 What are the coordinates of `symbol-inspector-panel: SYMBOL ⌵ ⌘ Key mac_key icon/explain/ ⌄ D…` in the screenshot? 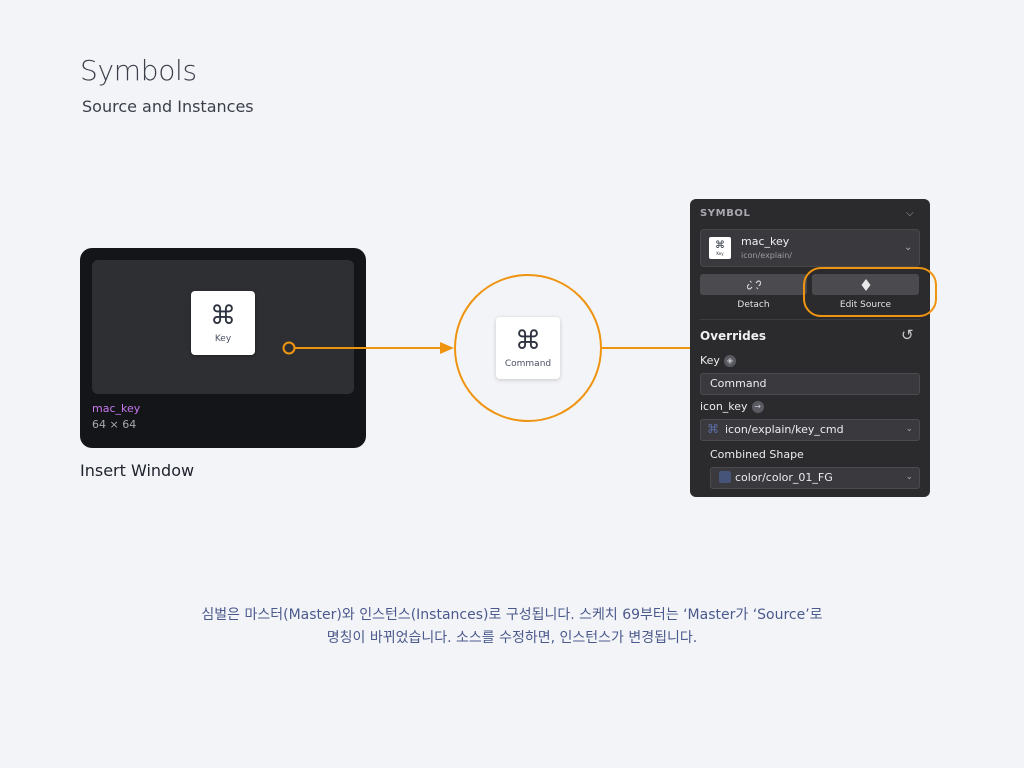 It's located at (810, 348).